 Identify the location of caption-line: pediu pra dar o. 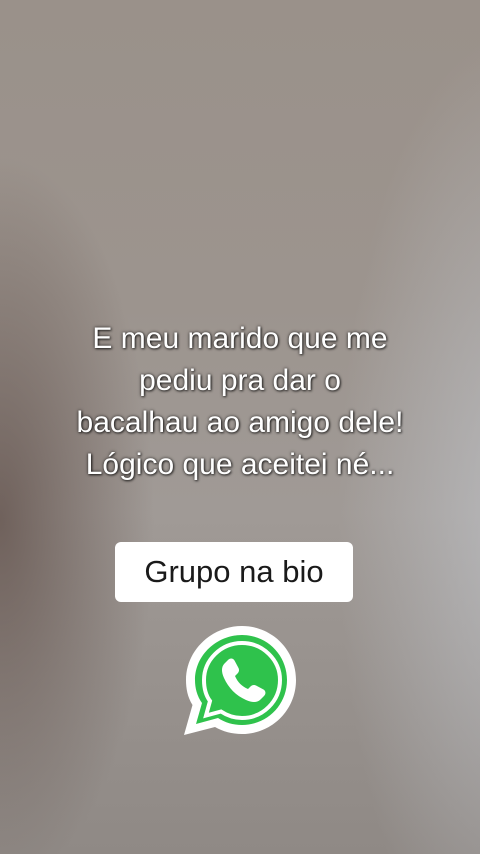
(240, 380).